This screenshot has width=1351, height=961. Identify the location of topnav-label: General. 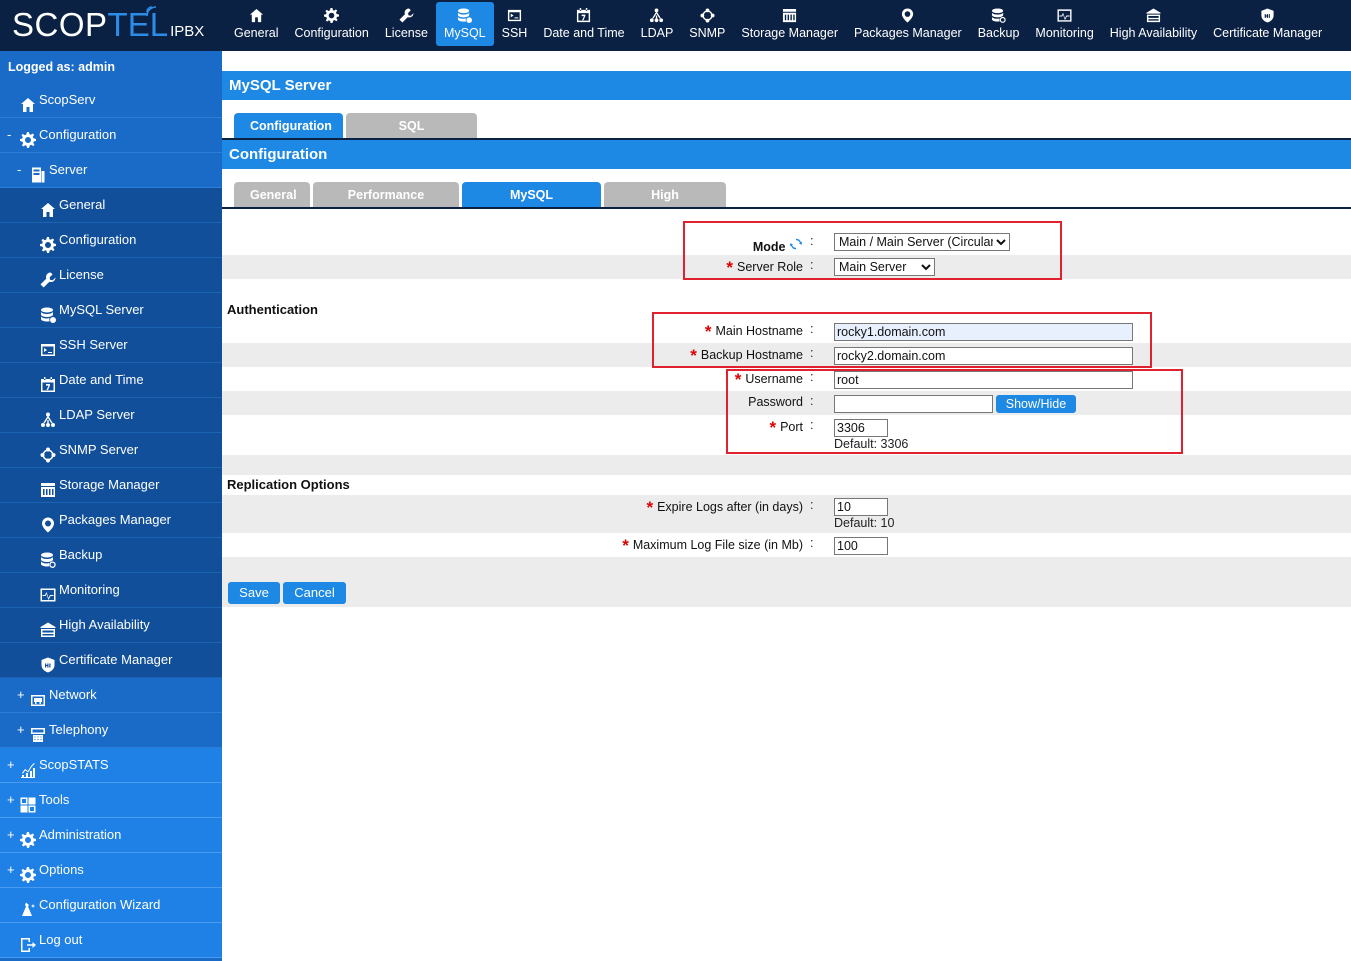
(256, 33).